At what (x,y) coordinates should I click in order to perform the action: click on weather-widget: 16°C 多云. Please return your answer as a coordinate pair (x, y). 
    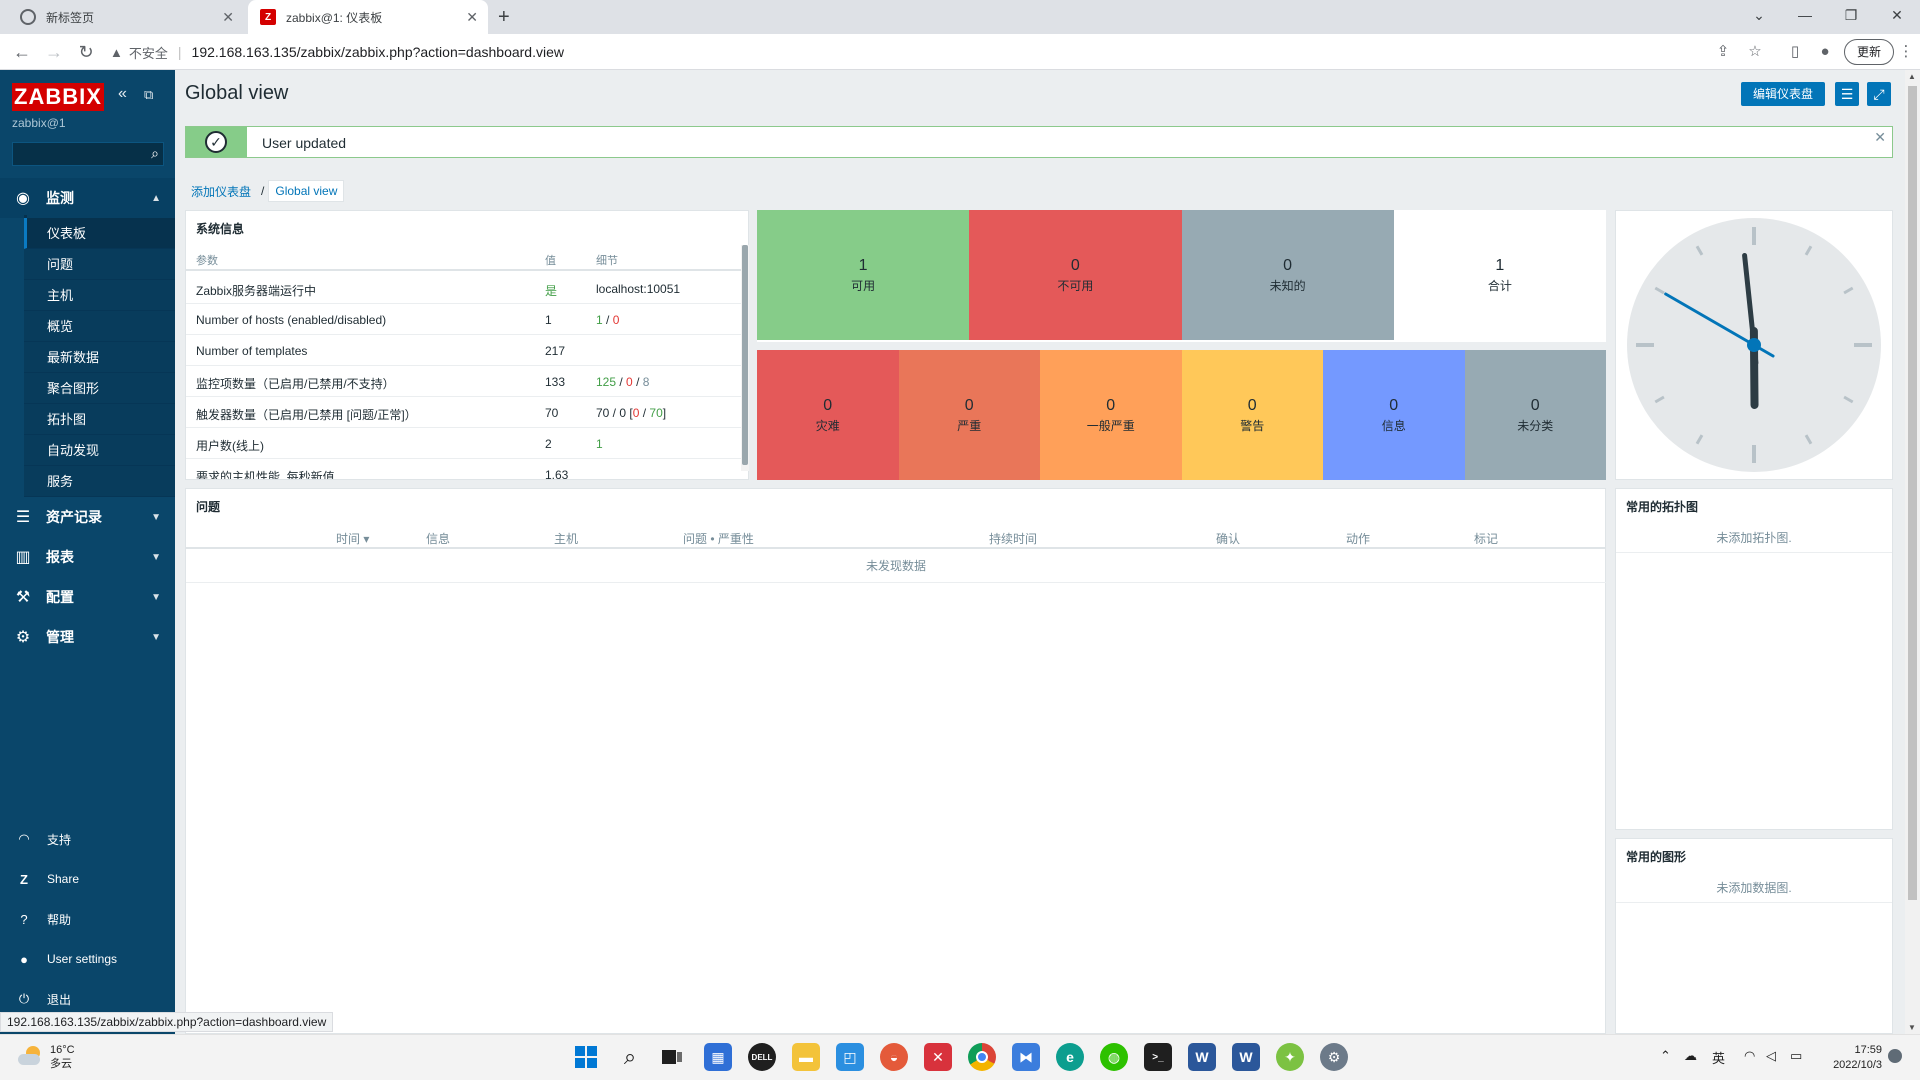
    Looking at the image, I should click on (46, 1057).